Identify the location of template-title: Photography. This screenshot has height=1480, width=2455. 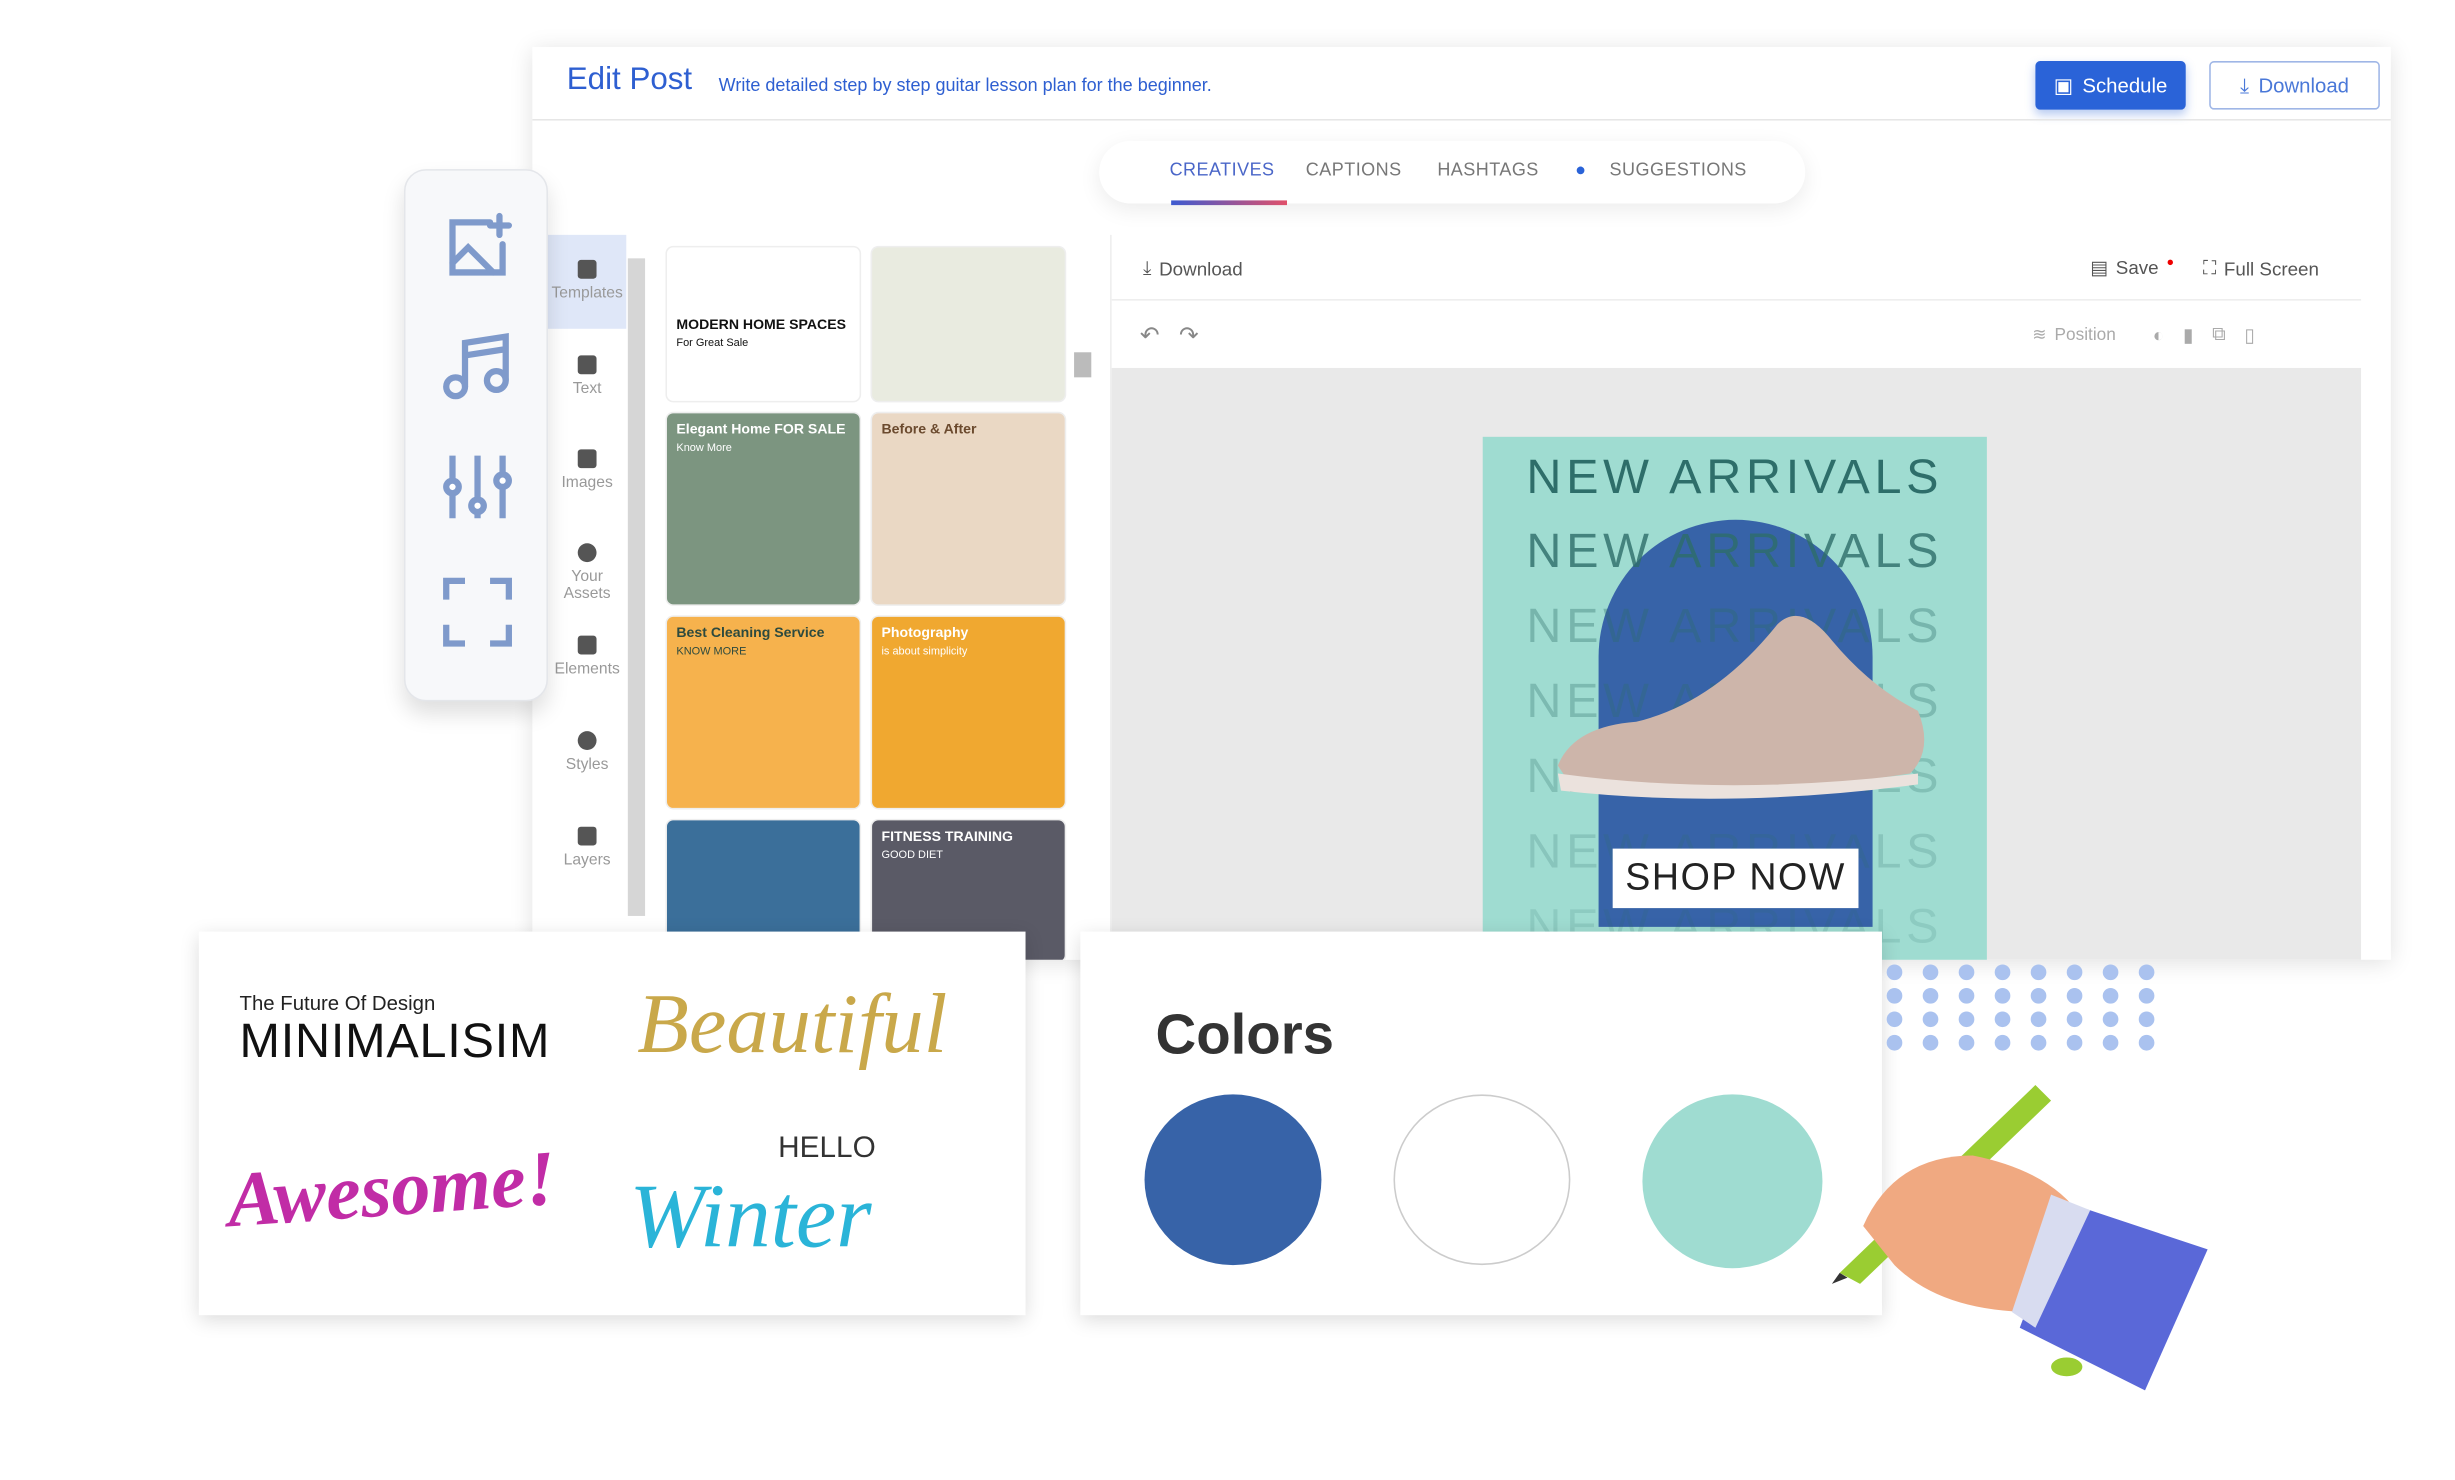
(925, 632).